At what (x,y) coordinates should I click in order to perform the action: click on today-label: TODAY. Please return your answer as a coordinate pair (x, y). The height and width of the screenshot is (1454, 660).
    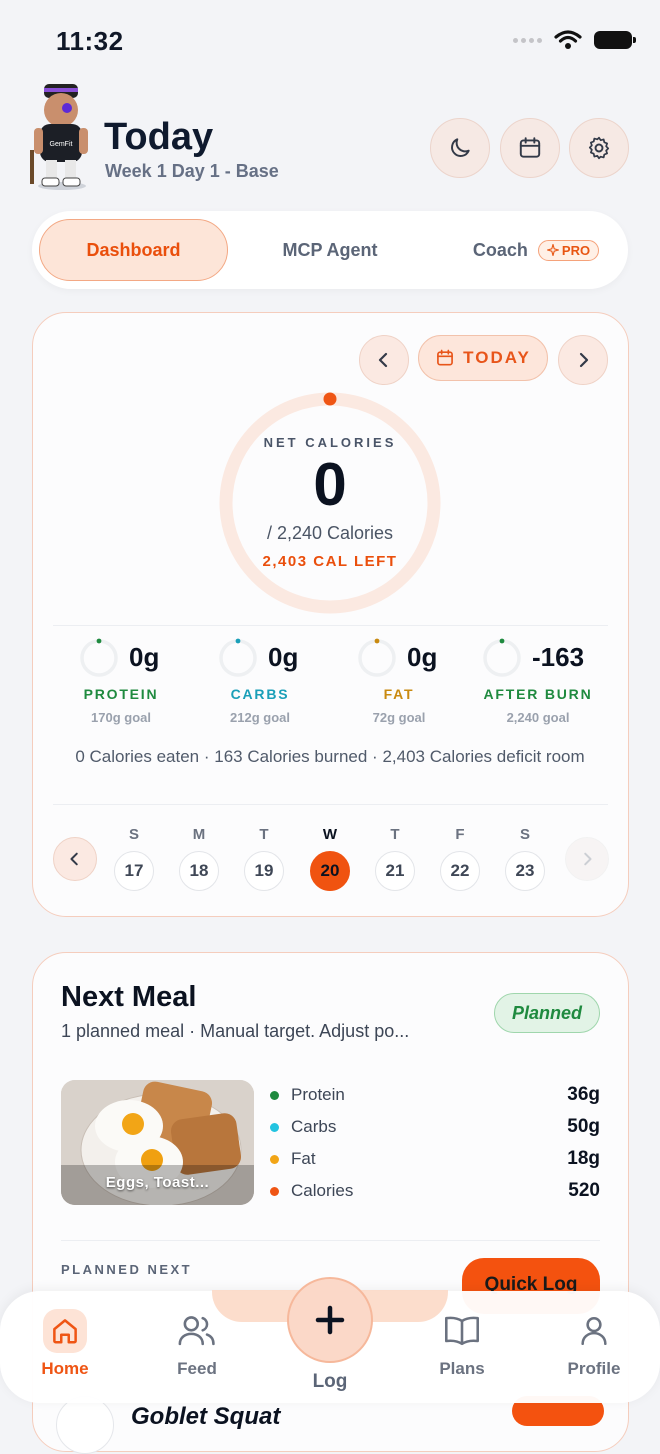
    Looking at the image, I should click on (497, 357).